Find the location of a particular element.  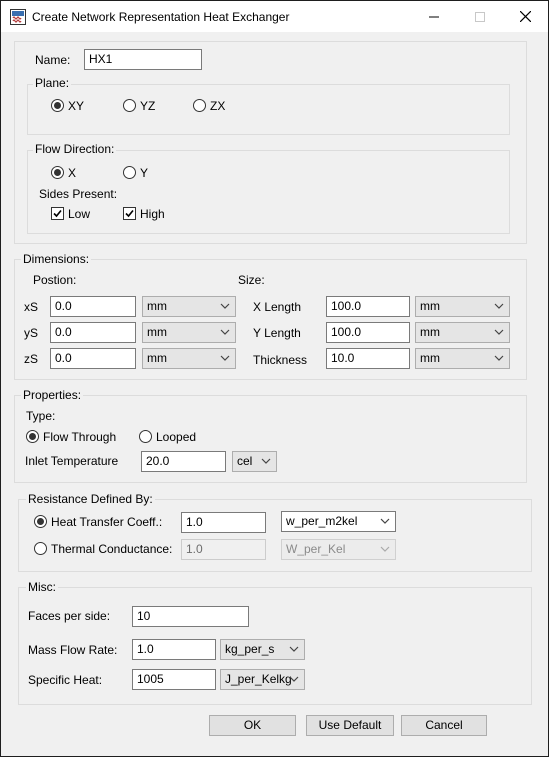

plane-group-title: Plane: is located at coordinates (52, 83).